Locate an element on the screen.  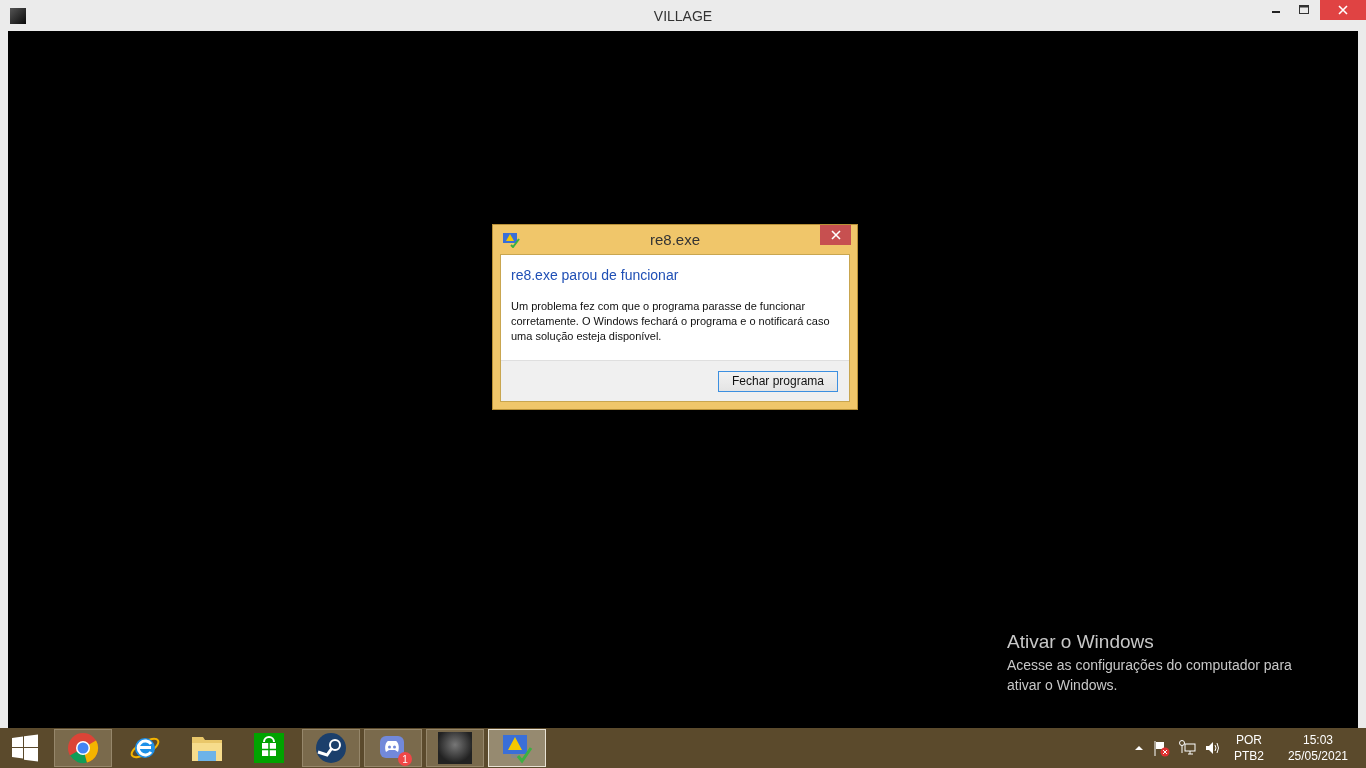
language-indicator: POR PTB2 is located at coordinates (1248, 748).